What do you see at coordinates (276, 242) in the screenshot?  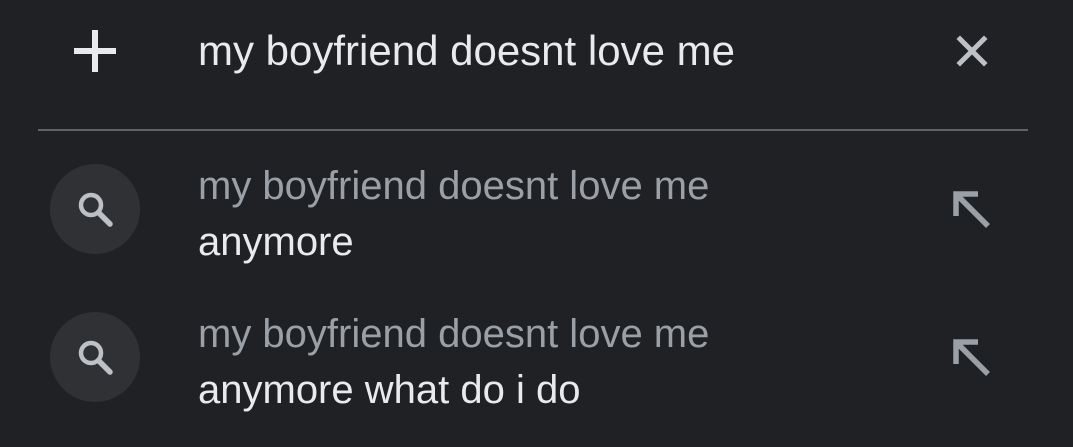 I see `suggestion-completion: anymore` at bounding box center [276, 242].